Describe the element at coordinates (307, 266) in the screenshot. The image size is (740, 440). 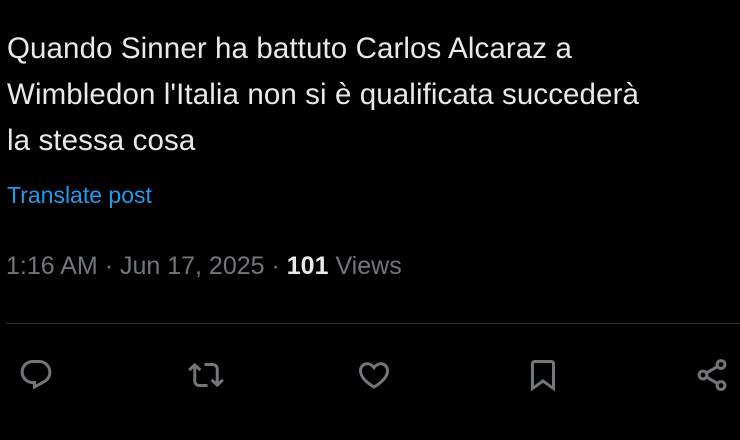
I see `views-count: 101` at that location.